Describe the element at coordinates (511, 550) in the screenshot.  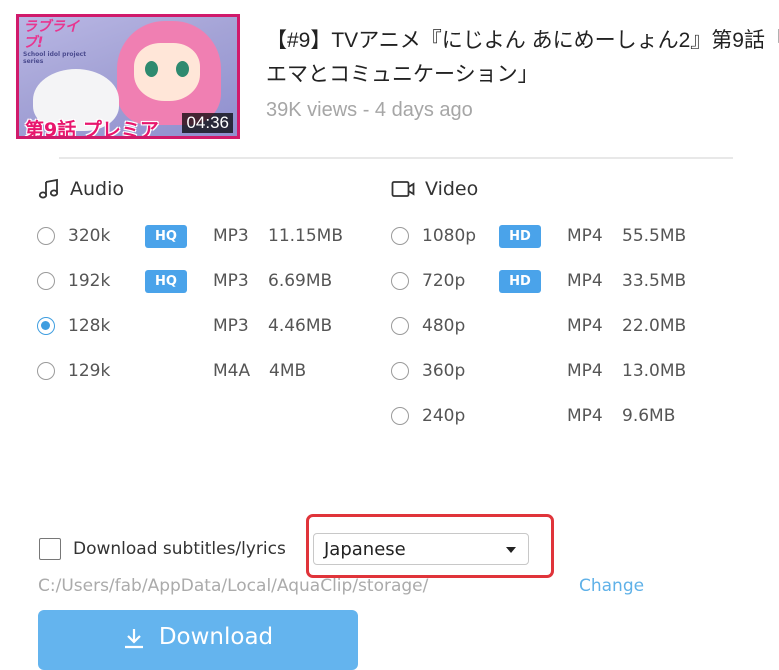
I see `dropdown-arrow-icon` at that location.